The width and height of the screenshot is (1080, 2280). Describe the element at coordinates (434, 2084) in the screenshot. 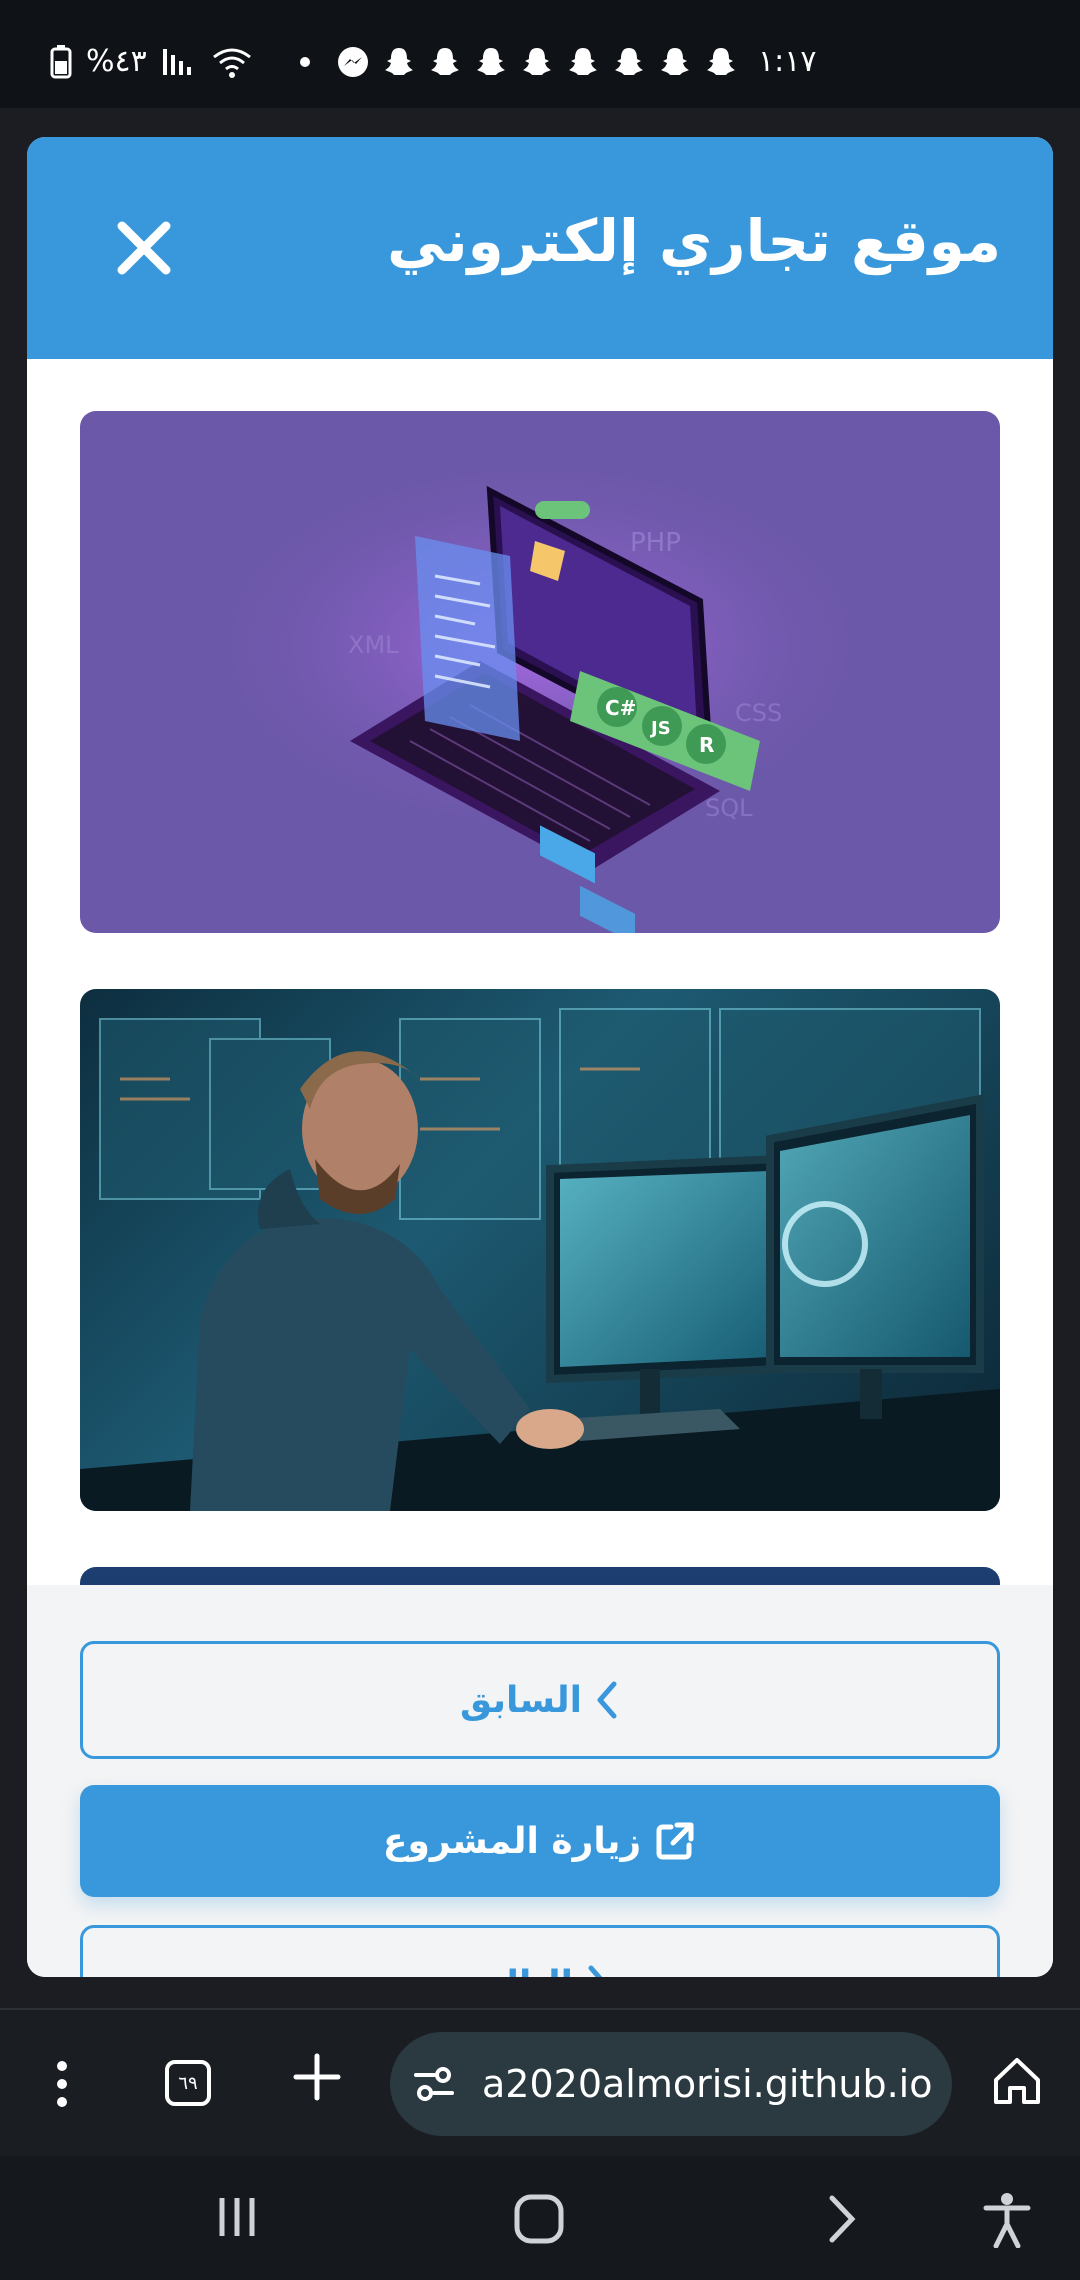

I see `site-settings-icon` at that location.